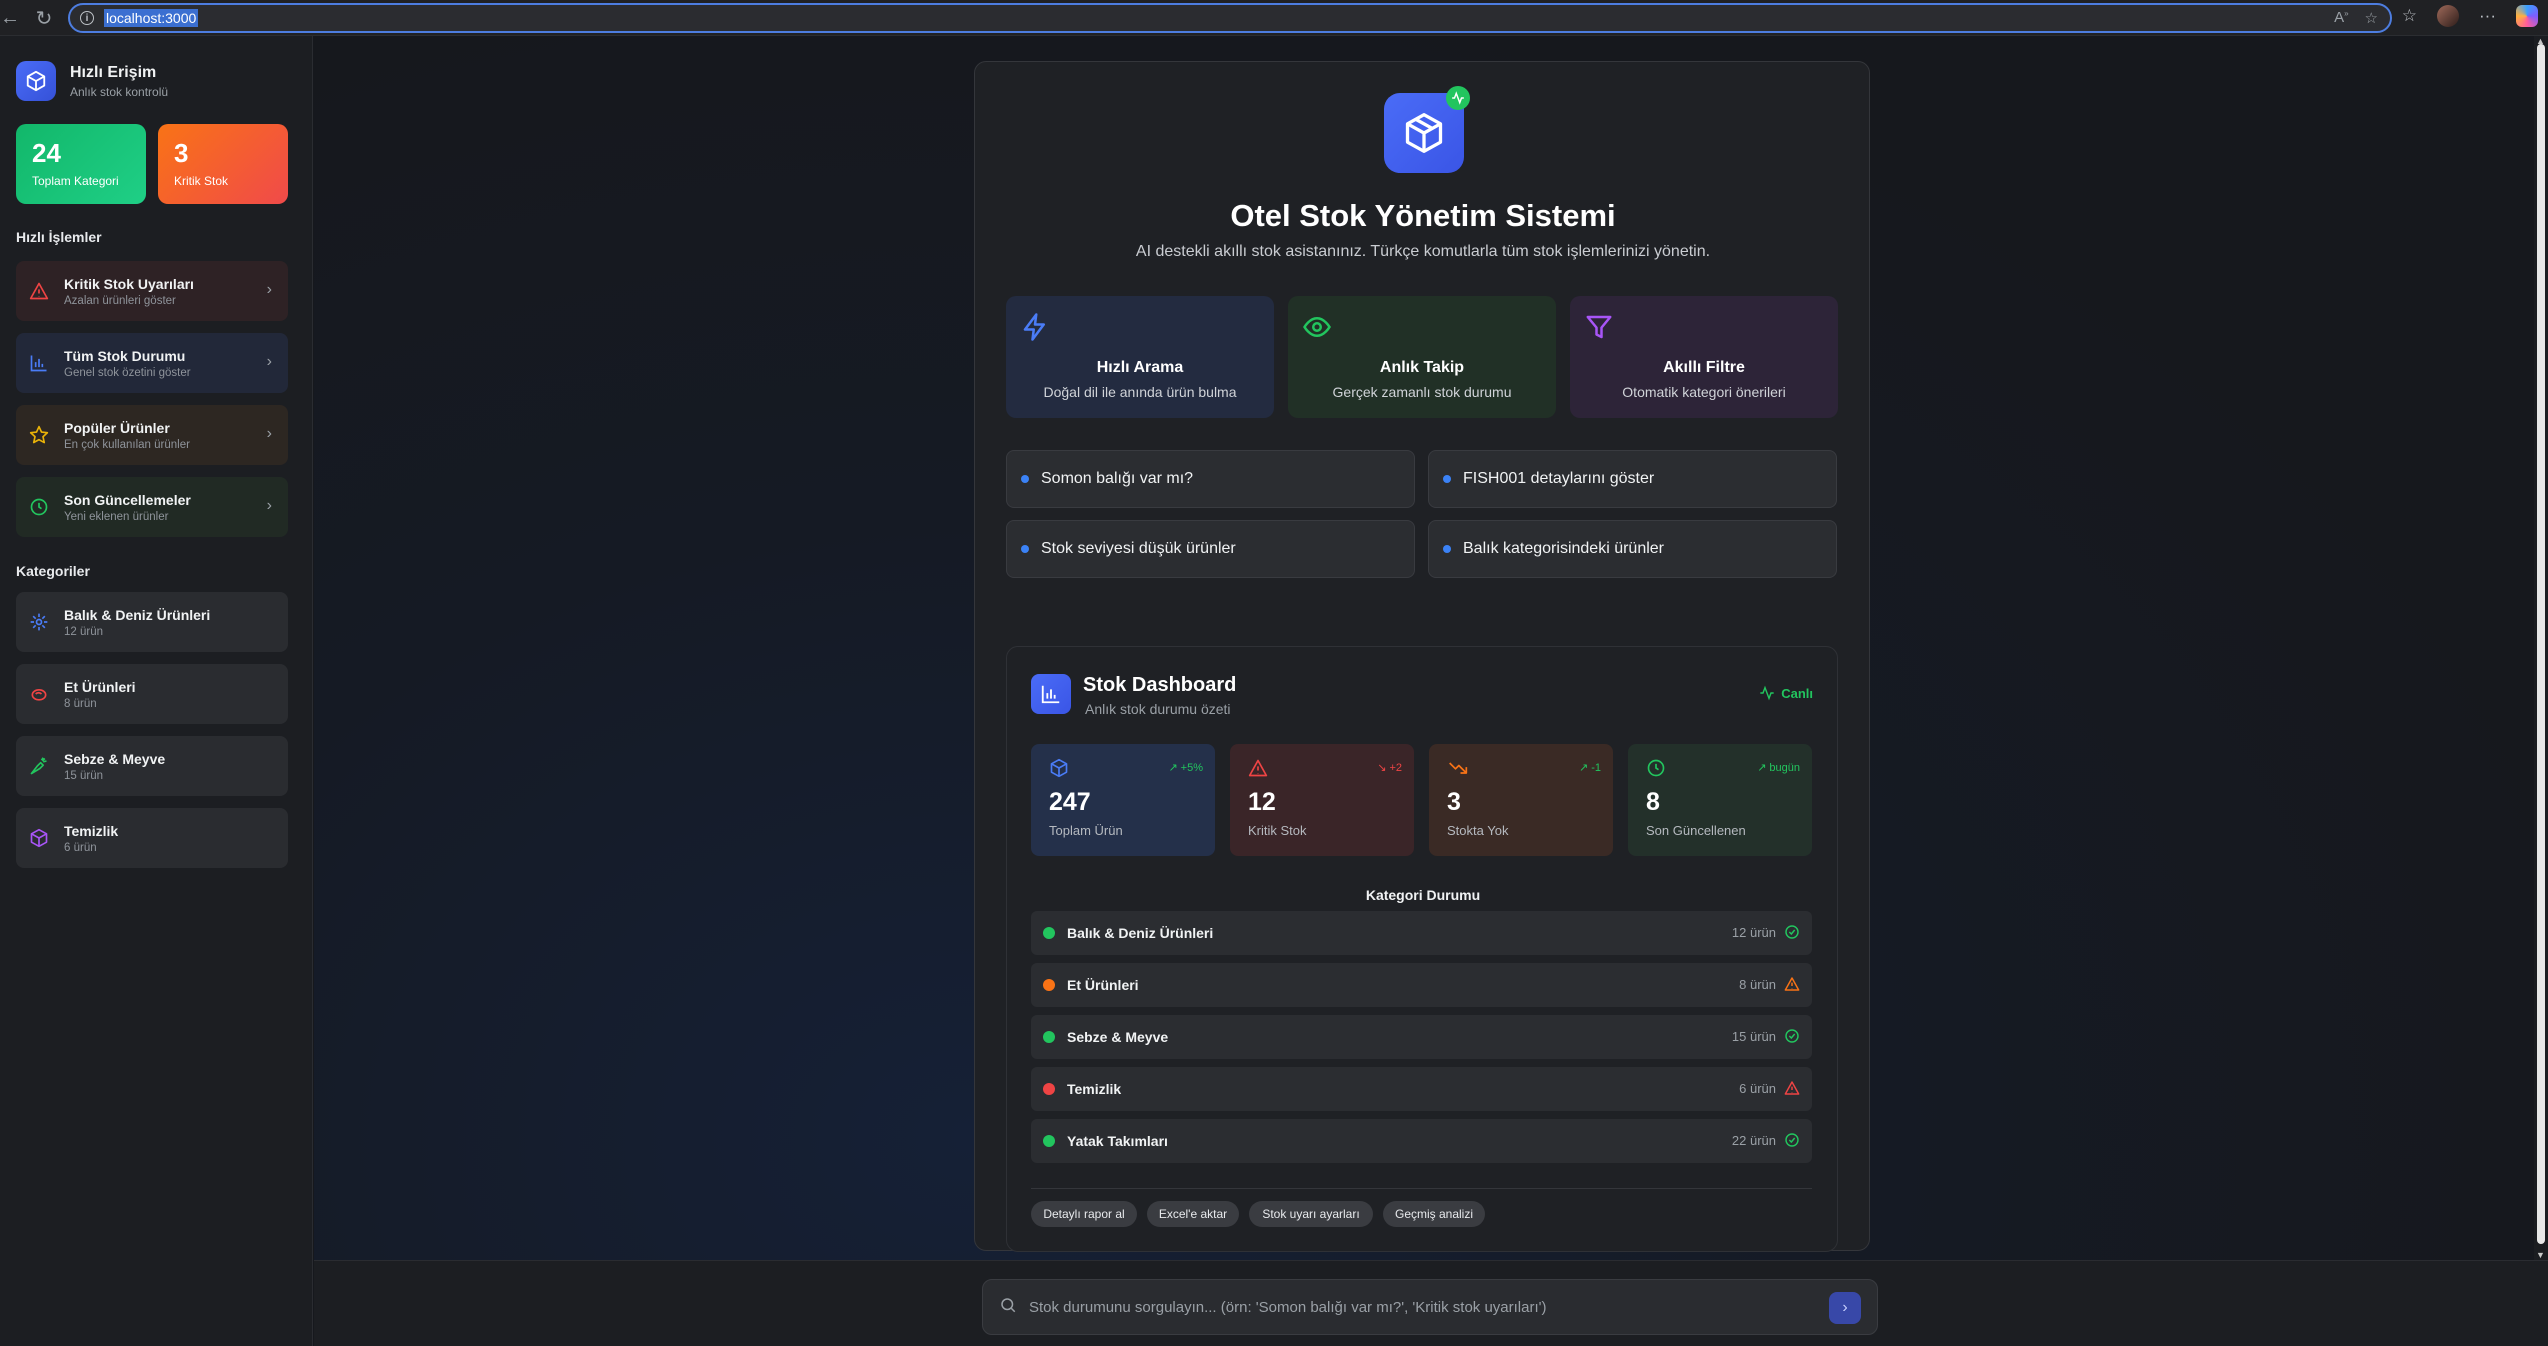 The image size is (2548, 1346). Describe the element at coordinates (1230, 18) in the screenshot. I see `address-bar: i localhost:3000 A» ☆` at that location.